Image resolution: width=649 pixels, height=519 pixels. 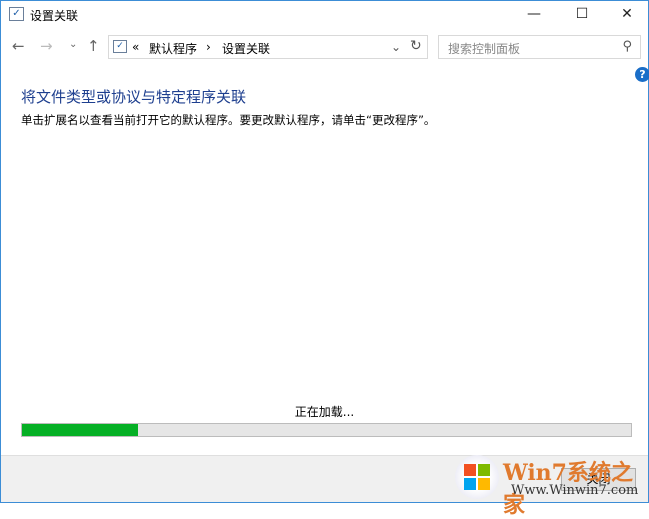 I want to click on recent-locations-icon: ⌄, so click(x=73, y=44).